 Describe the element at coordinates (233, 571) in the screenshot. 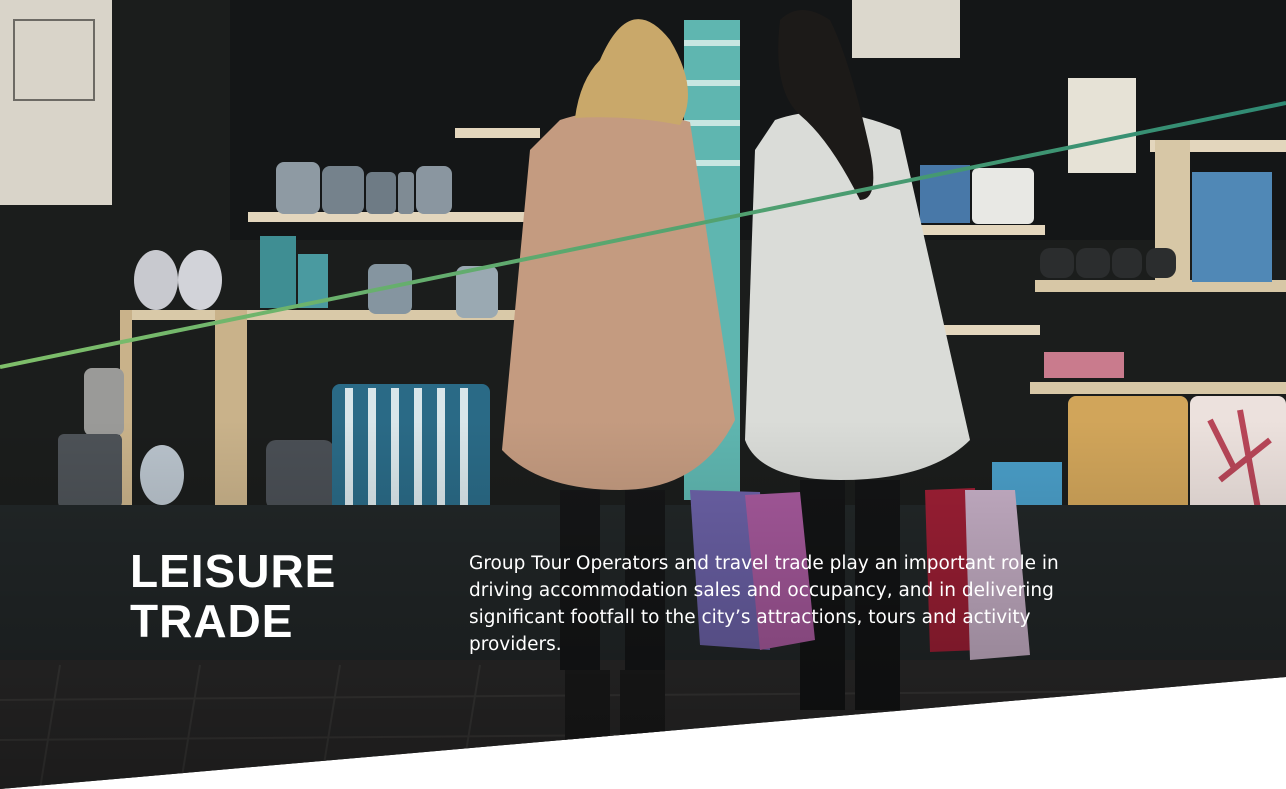

I see `section-title-line-1: LEISURE` at that location.